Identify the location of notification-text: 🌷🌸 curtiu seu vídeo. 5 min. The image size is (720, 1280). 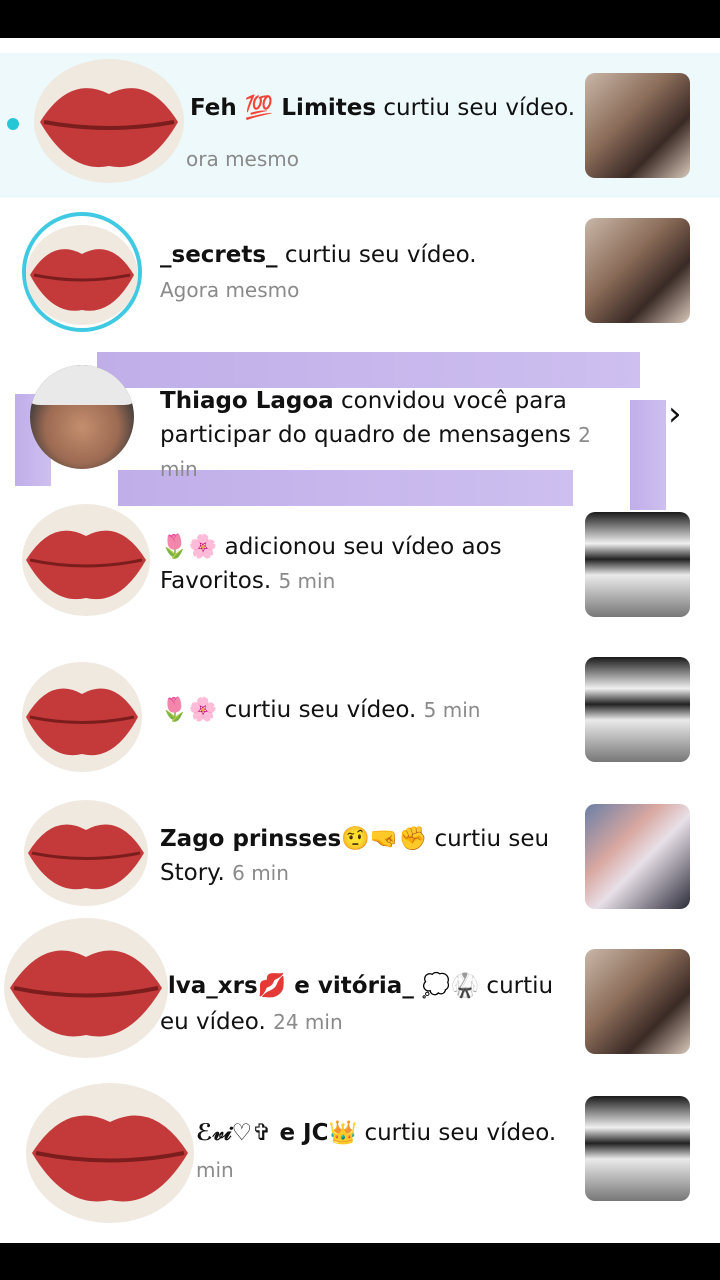
(370, 710).